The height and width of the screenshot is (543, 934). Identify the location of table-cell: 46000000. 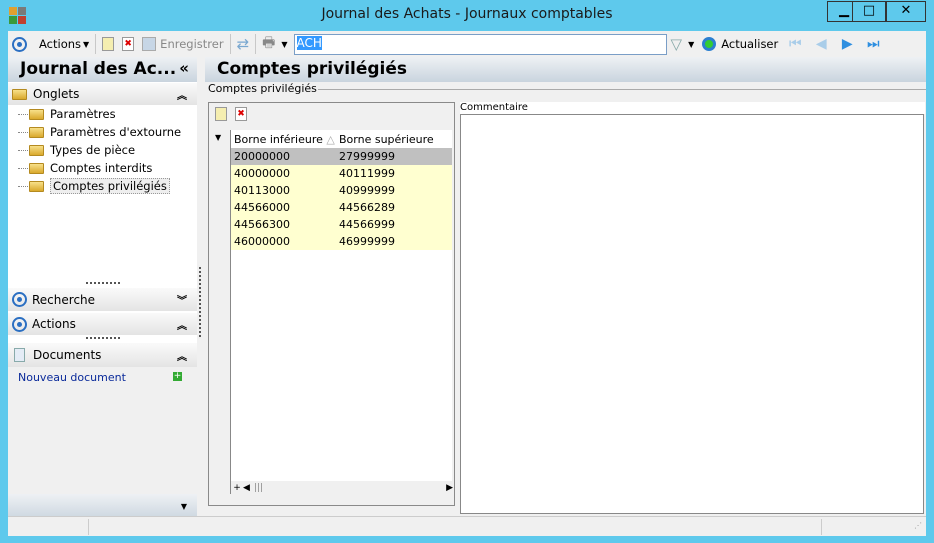
(262, 241).